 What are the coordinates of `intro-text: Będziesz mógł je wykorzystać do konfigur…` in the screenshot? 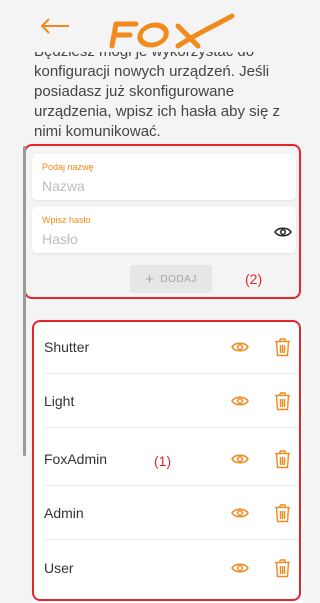 It's located at (157, 91).